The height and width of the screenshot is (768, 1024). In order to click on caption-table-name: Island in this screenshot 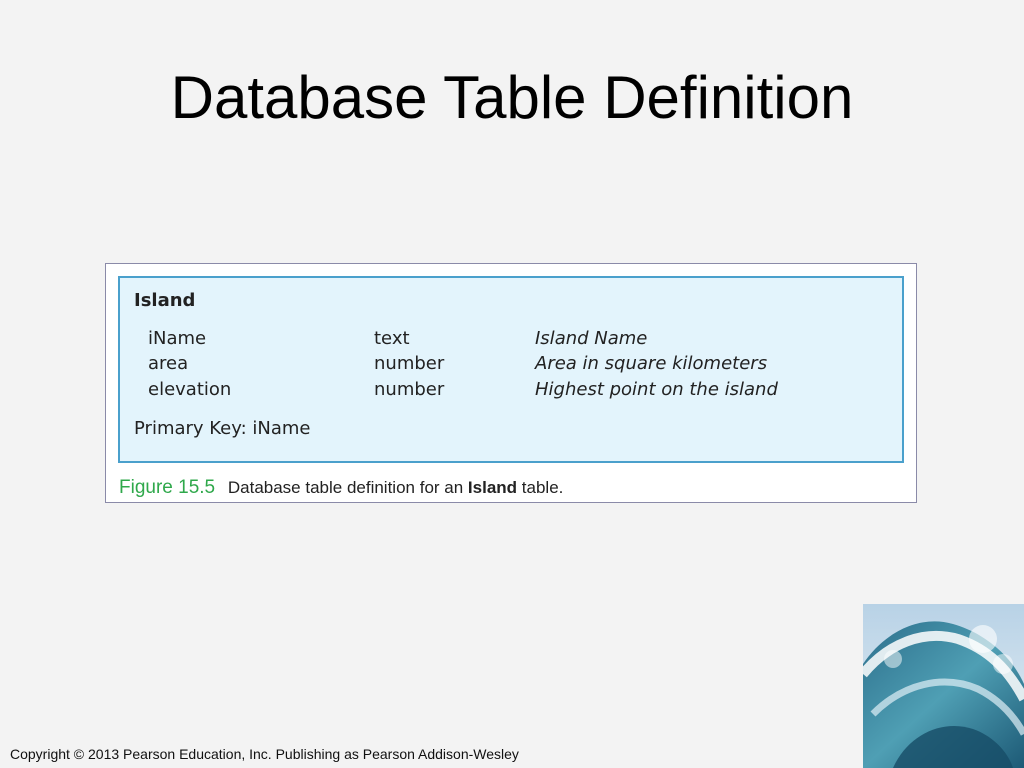, I will do `click(492, 487)`.